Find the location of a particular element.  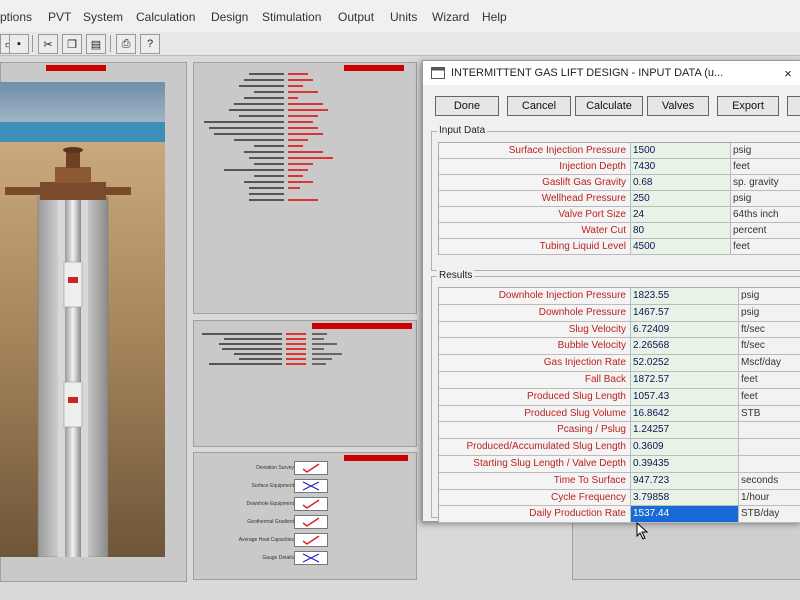

result-value: 16.8642 is located at coordinates (685, 414).